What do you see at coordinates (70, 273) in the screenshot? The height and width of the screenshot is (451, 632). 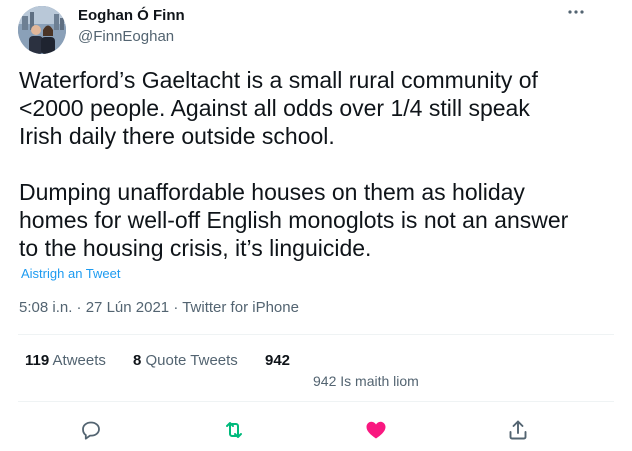 I see `translate-tweet-link: Aistrigh an Tweet` at bounding box center [70, 273].